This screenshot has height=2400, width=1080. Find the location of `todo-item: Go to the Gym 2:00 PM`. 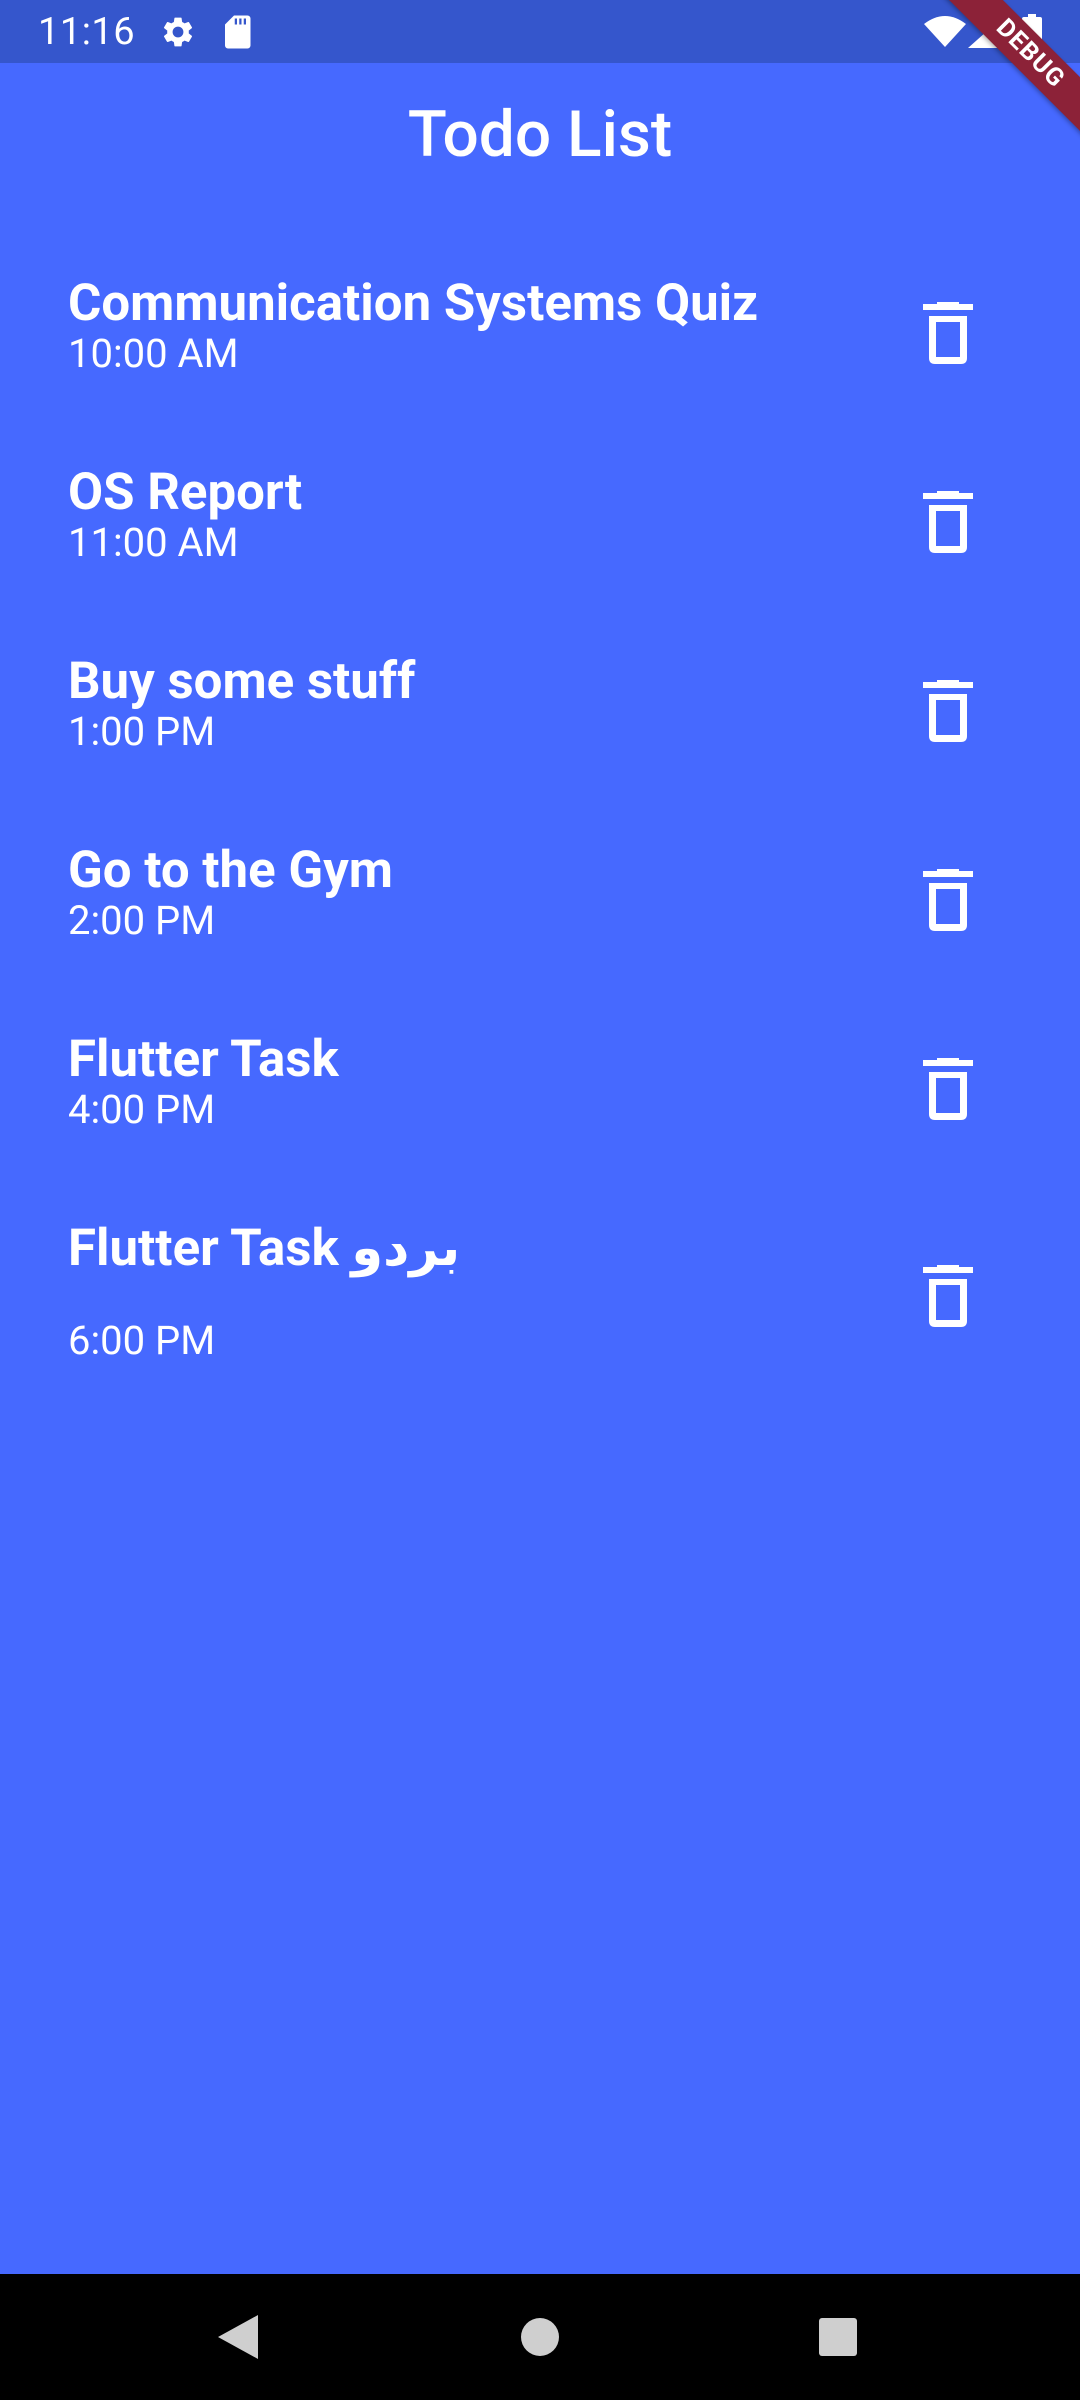

todo-item: Go to the Gym 2:00 PM is located at coordinates (540, 919).